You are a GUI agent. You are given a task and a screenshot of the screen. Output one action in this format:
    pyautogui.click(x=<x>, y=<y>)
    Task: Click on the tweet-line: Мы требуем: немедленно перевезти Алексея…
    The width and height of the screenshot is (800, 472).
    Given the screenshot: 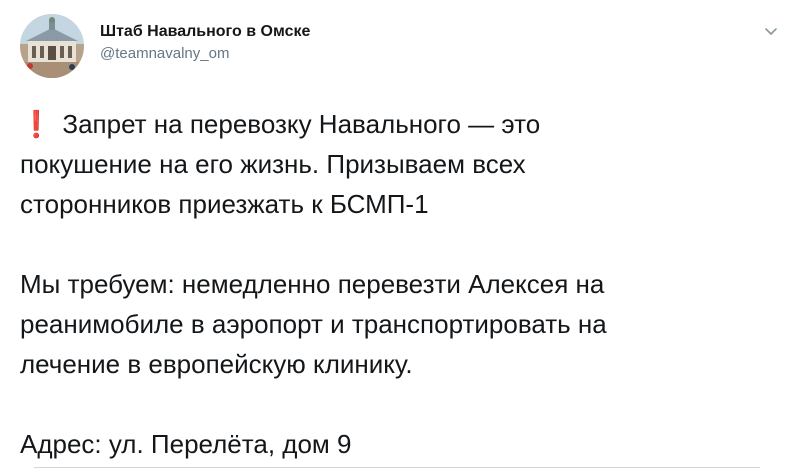 What is the action you would take?
    pyautogui.click(x=312, y=284)
    